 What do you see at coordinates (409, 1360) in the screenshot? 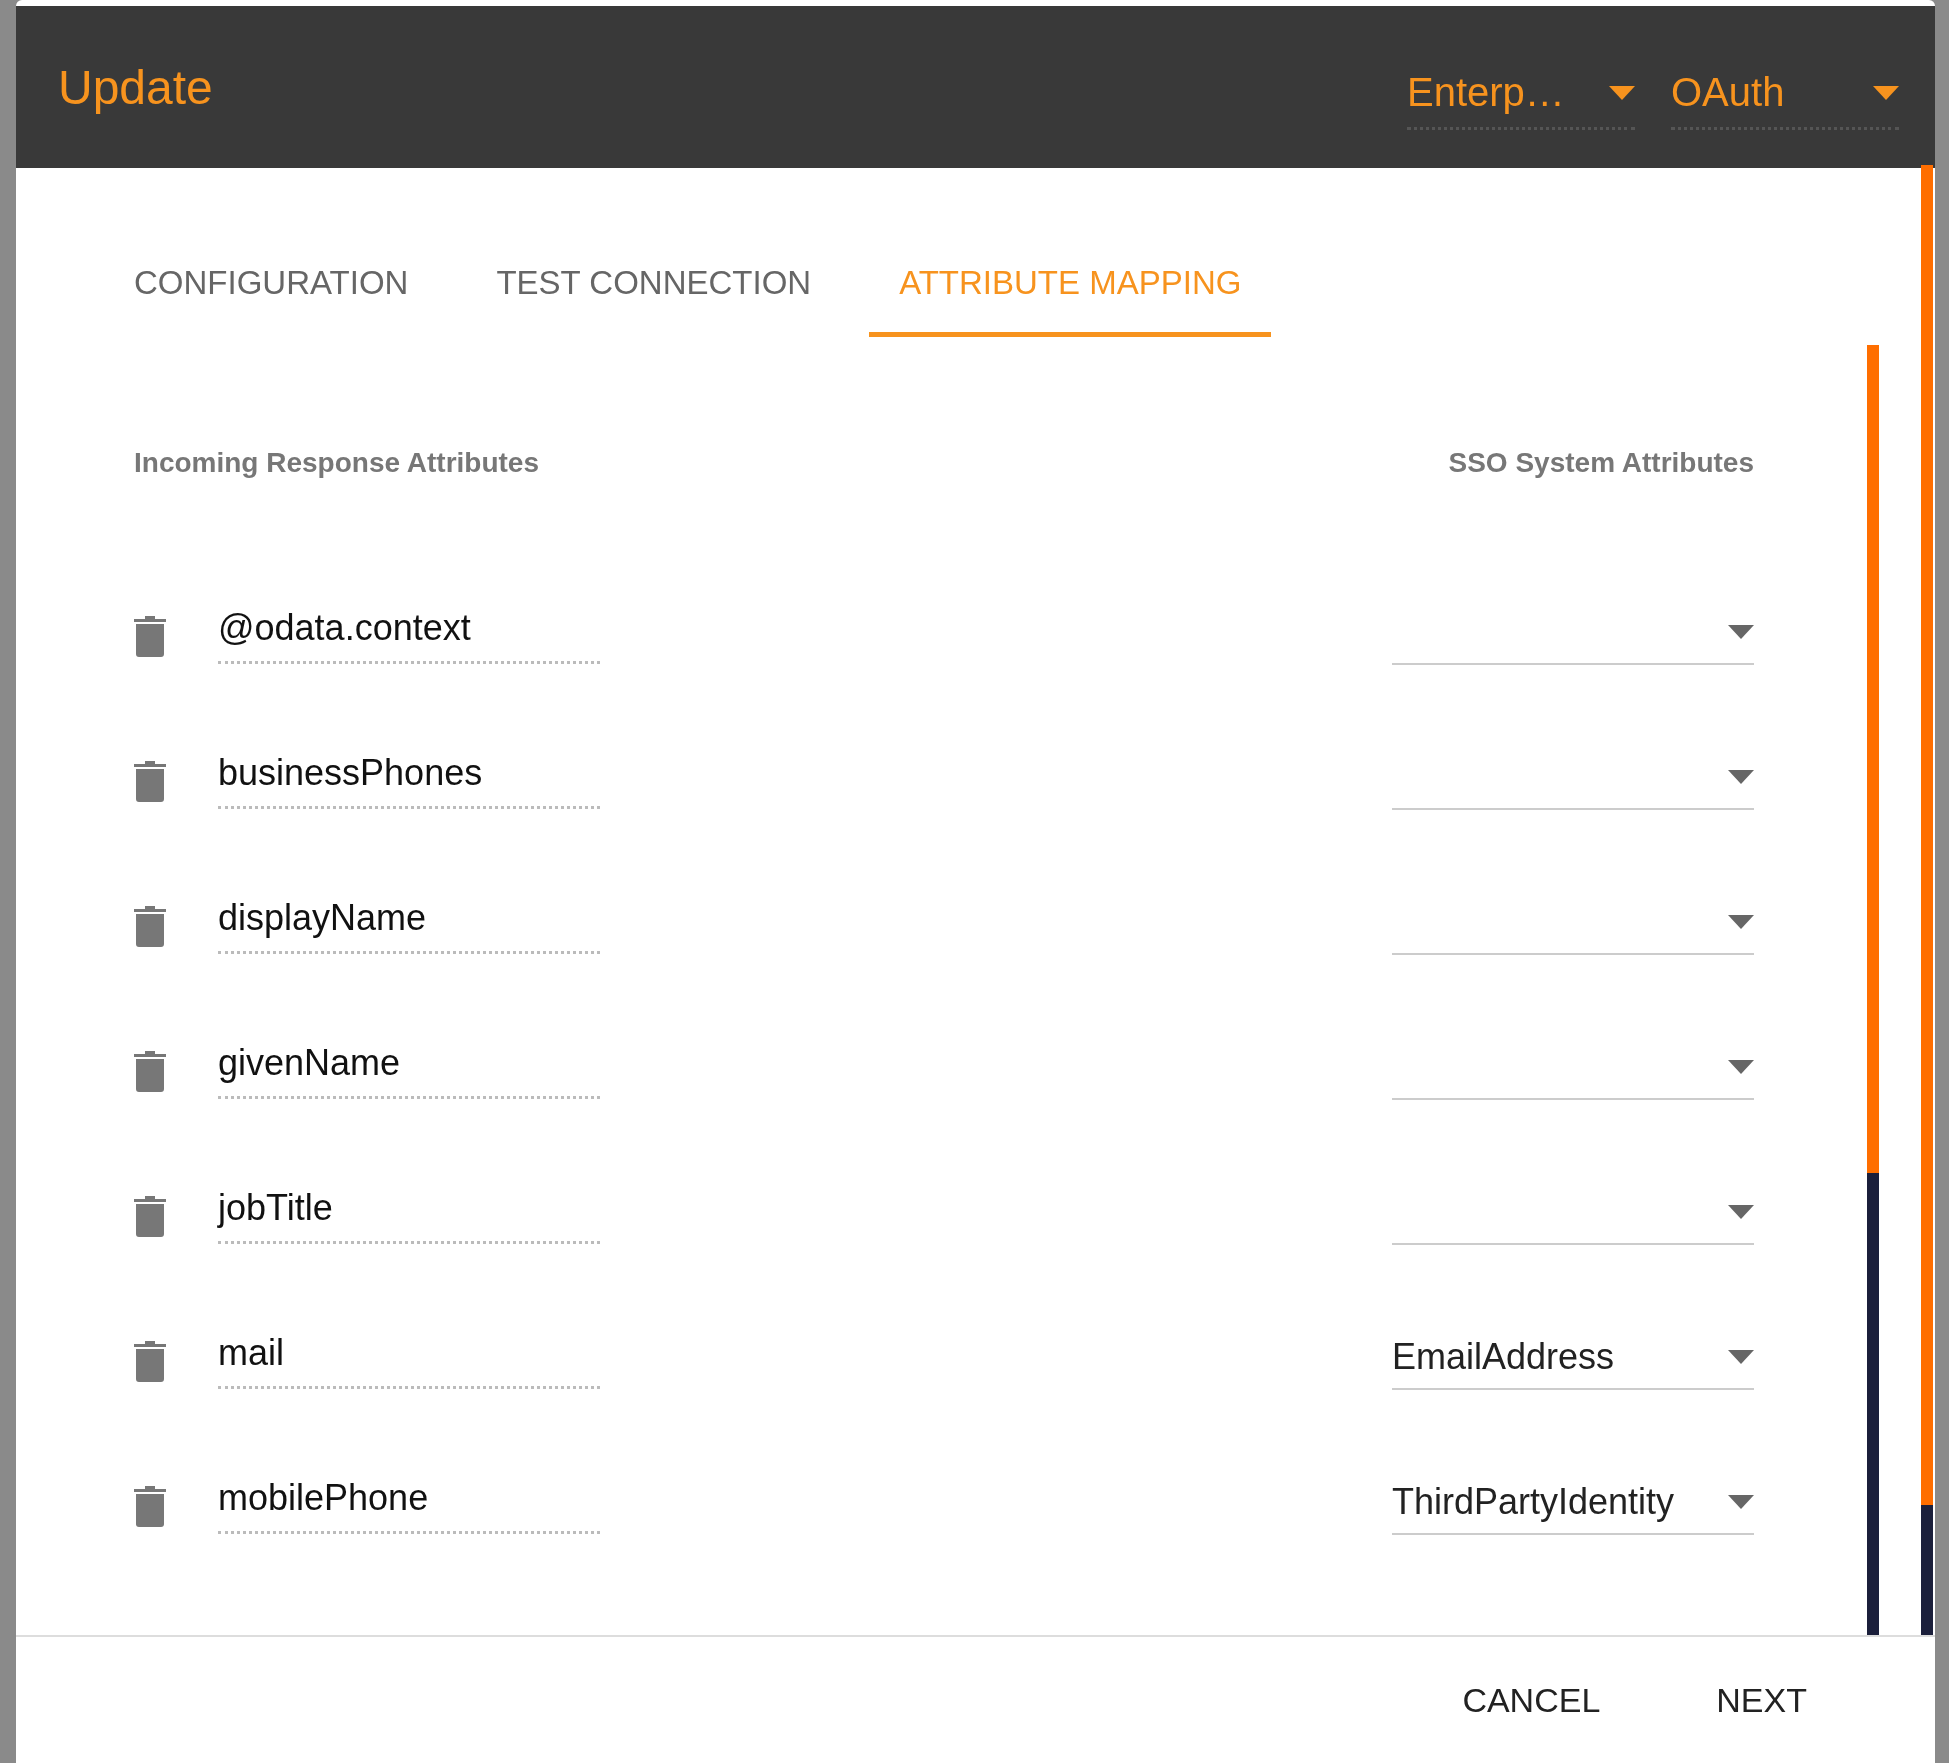
I see `attribute-field: mail` at bounding box center [409, 1360].